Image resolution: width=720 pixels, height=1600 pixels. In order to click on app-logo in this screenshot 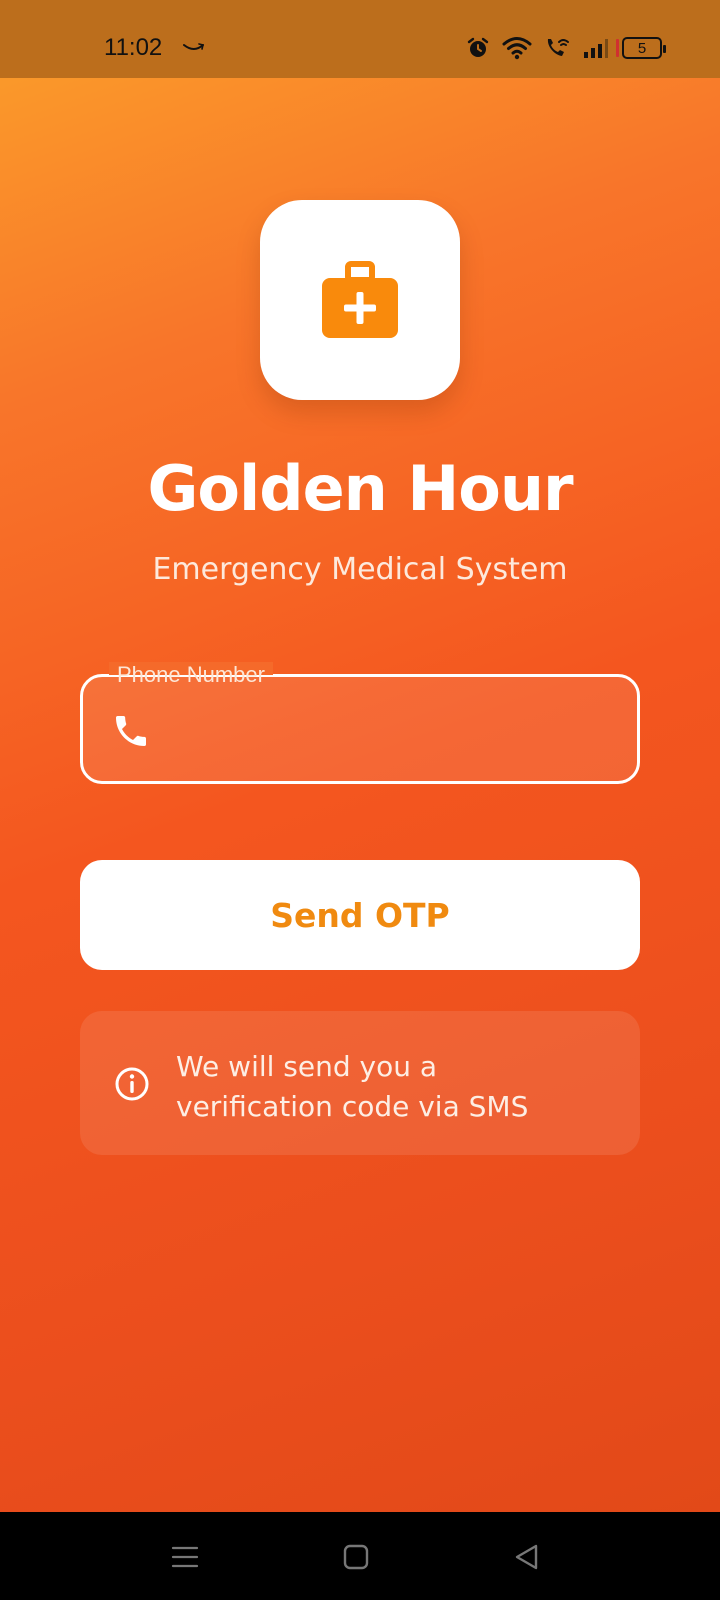, I will do `click(360, 300)`.